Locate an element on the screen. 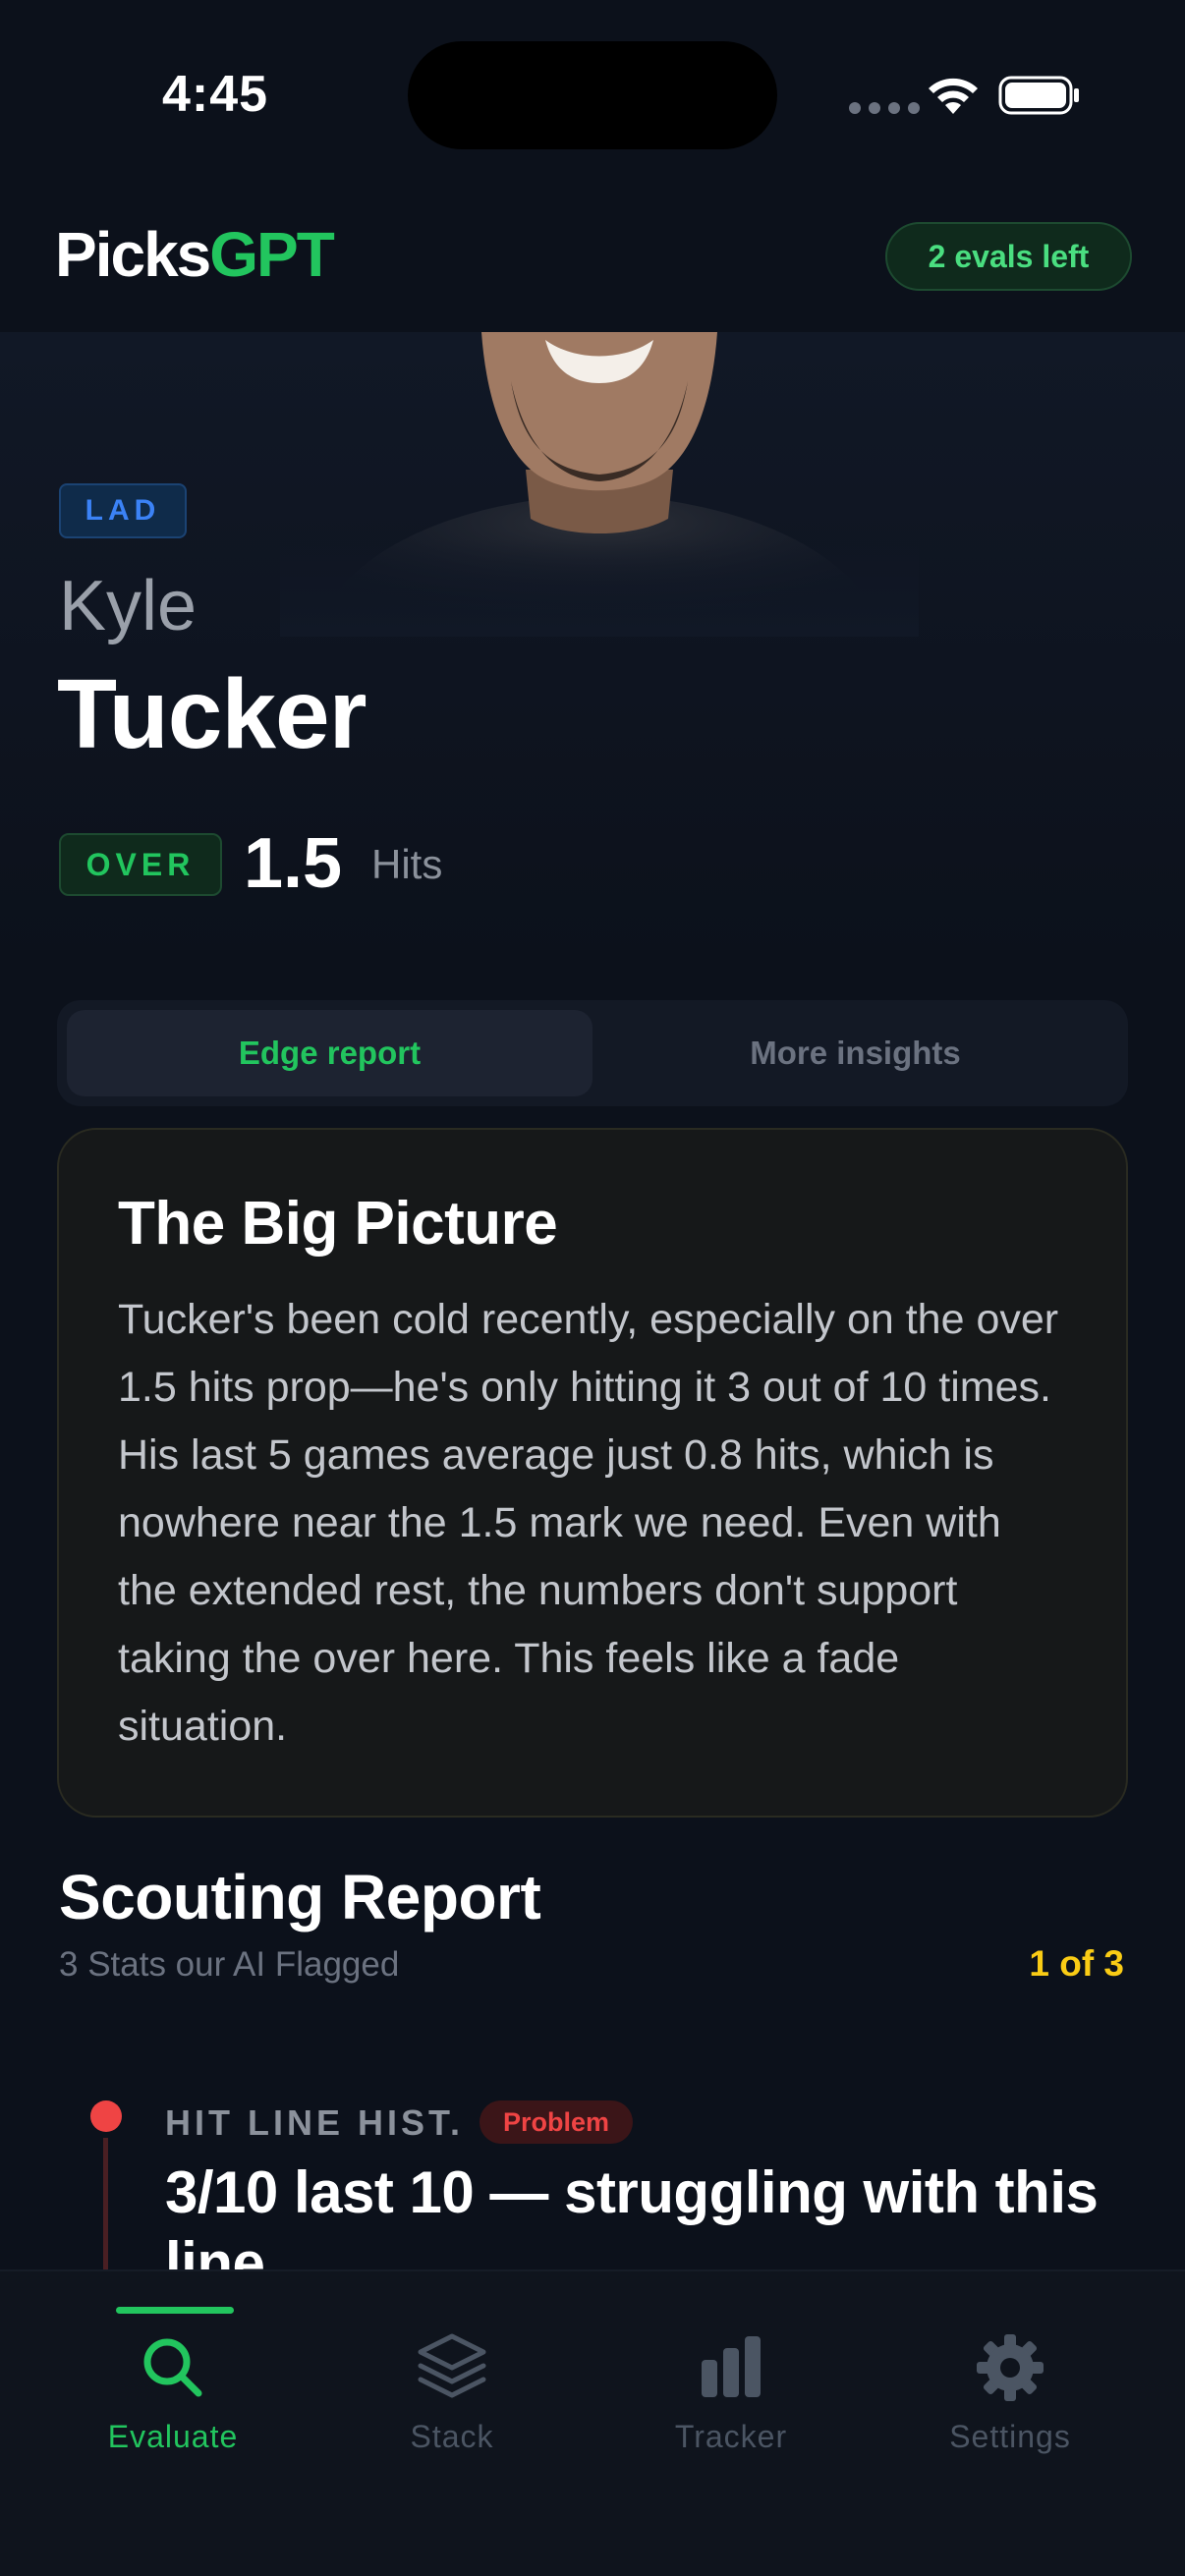 The image size is (1185, 2576). layers-icon is located at coordinates (452, 2365).